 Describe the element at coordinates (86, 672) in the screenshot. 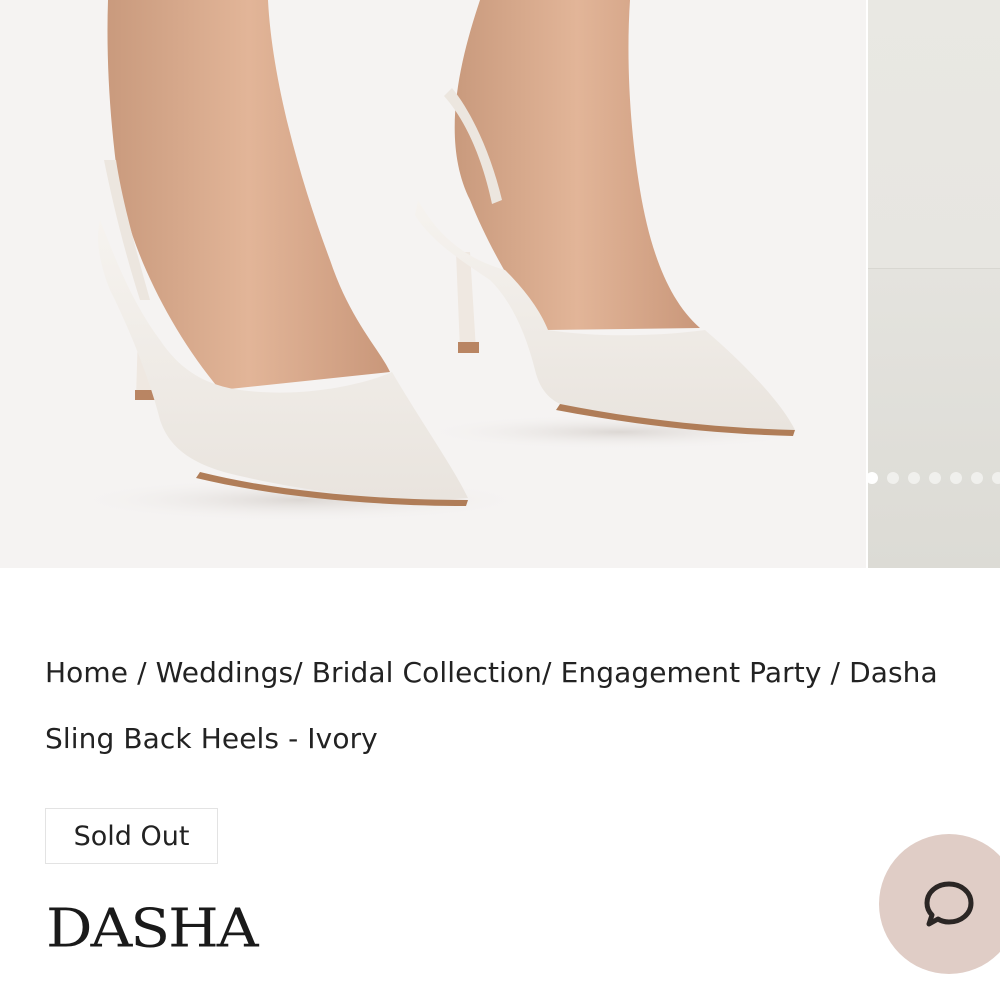

I see `breadcrumb-link: Home` at that location.